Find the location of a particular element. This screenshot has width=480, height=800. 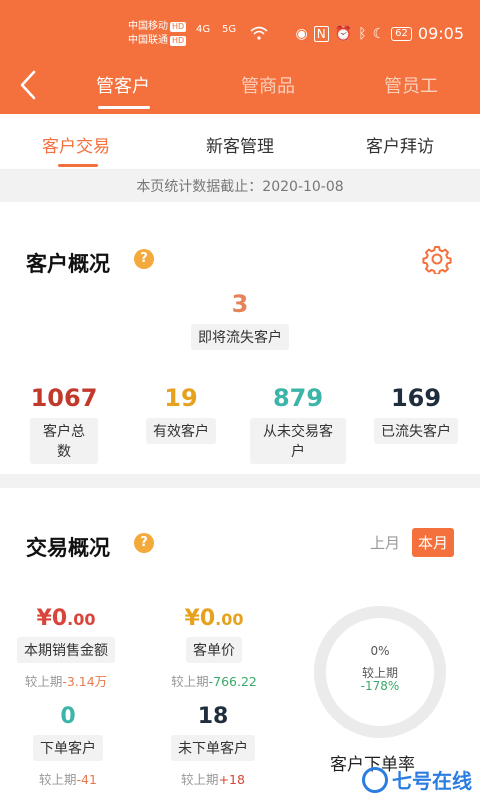

stat-value: 169 is located at coordinates (416, 398).